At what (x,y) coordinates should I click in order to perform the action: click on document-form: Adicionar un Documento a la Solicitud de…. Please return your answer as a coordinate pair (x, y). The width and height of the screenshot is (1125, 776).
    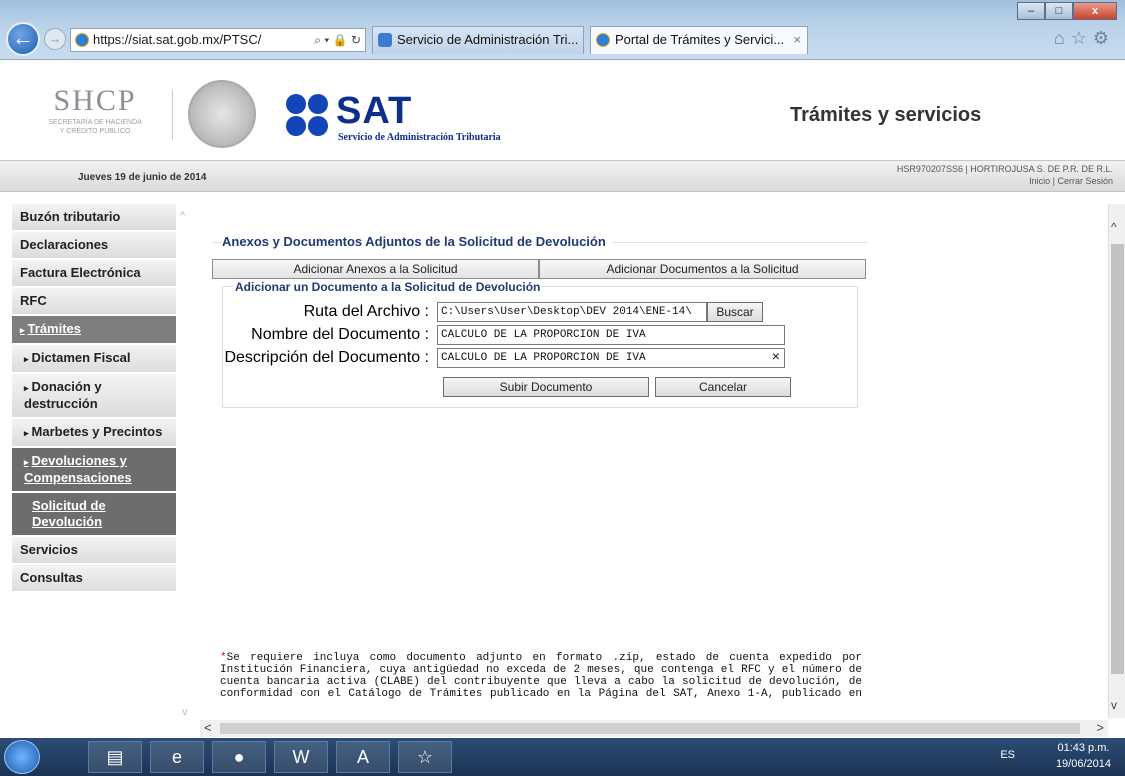
    Looking at the image, I should click on (540, 344).